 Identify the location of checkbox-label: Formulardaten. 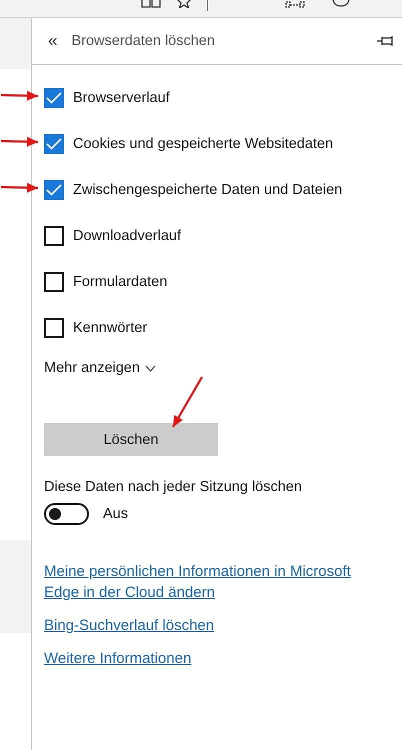
(120, 282).